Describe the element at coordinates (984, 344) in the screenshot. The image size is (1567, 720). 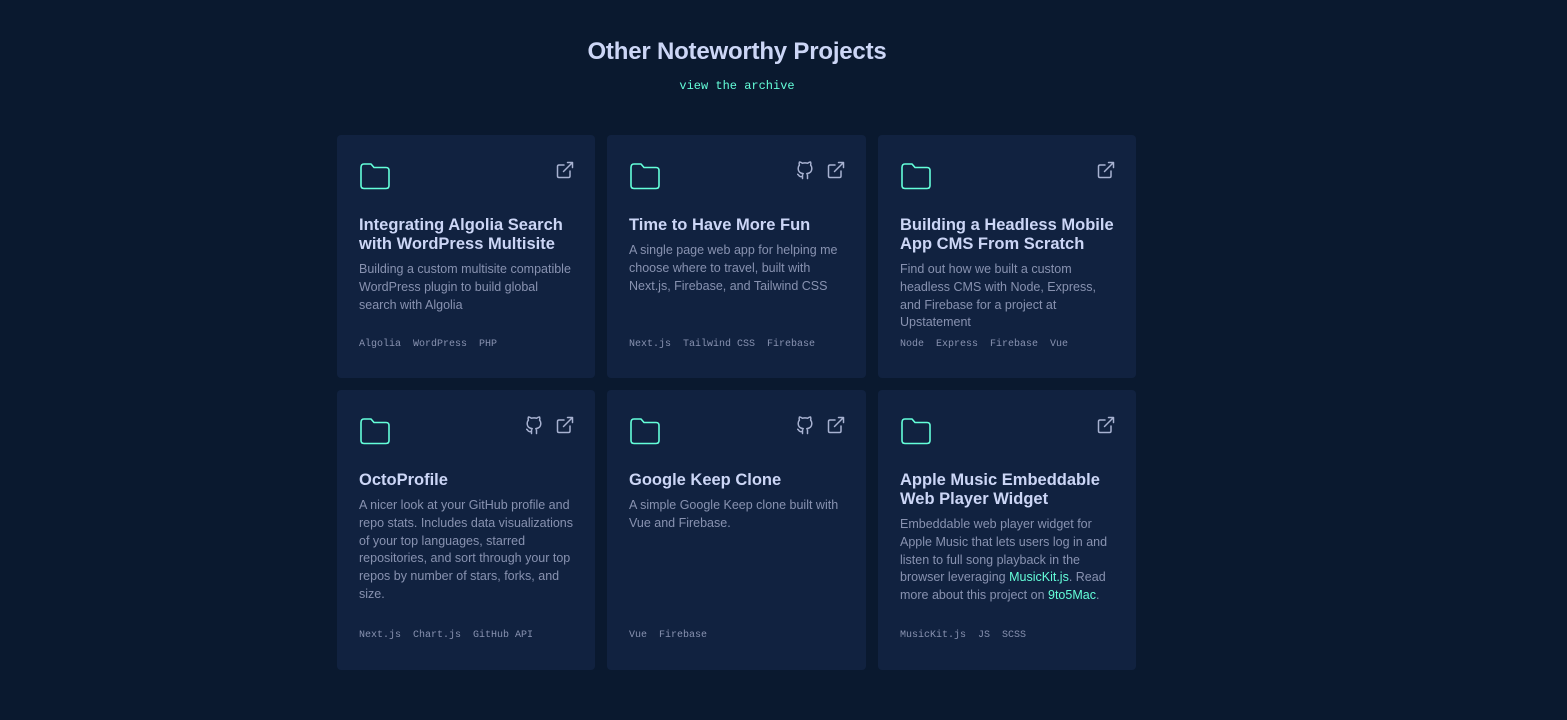
I see `tech-list: Node Express Firebase Vue` at that location.